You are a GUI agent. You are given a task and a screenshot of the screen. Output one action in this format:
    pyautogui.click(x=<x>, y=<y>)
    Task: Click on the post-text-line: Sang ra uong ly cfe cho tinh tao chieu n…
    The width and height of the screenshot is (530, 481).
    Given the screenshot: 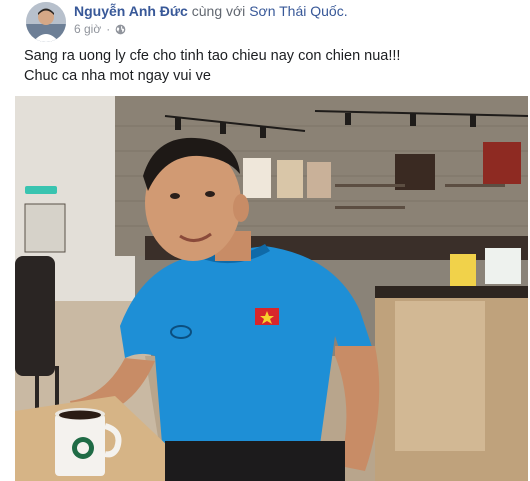 What is the action you would take?
    pyautogui.click(x=212, y=56)
    